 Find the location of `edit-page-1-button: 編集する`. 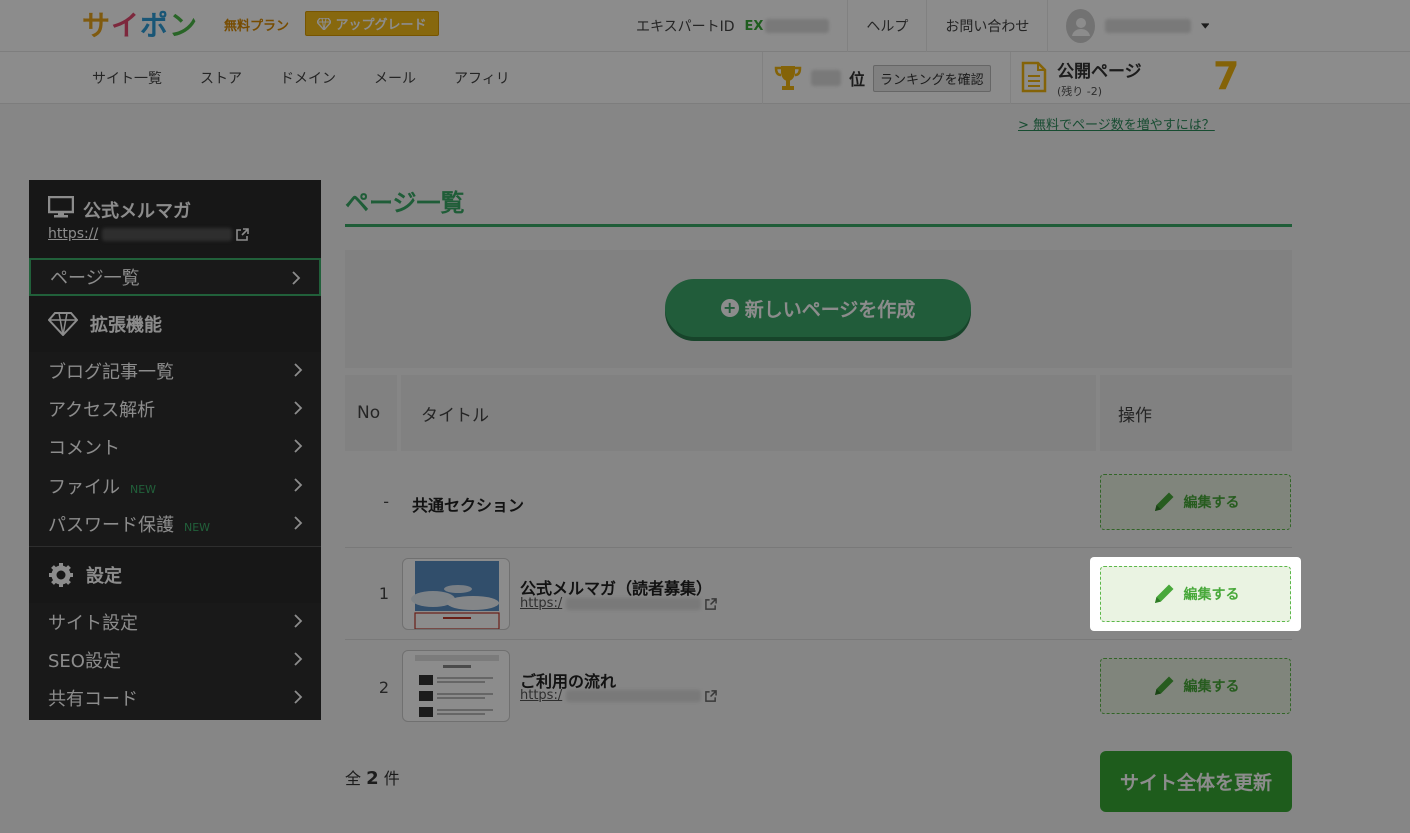

edit-page-1-button: 編集する is located at coordinates (1195, 594).